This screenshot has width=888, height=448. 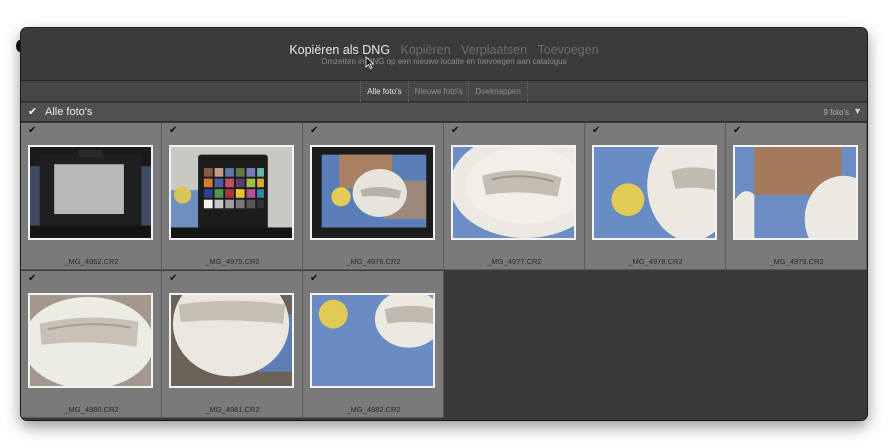 I want to click on pointer-cursor-icon, so click(x=370, y=62).